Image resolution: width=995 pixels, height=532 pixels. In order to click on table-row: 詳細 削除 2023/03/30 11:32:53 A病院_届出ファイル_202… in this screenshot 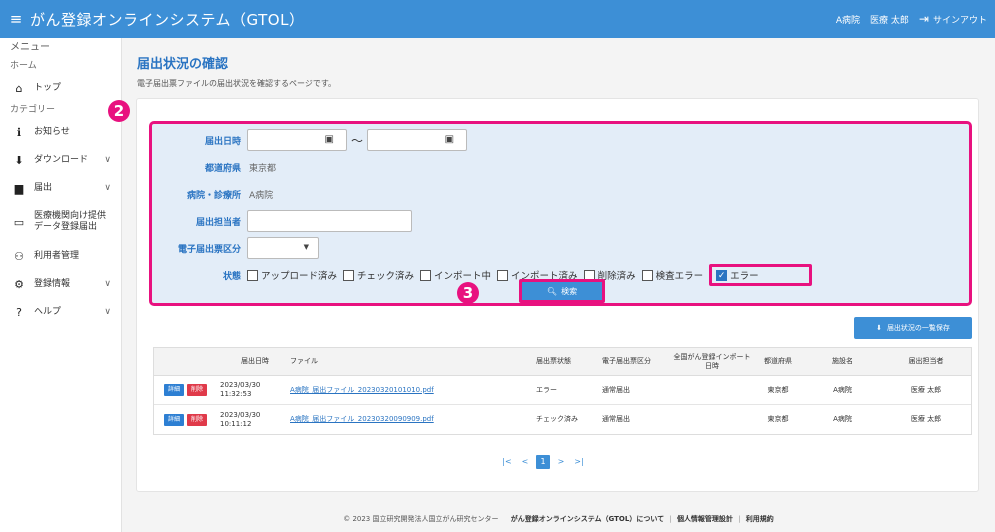, I will do `click(562, 390)`.